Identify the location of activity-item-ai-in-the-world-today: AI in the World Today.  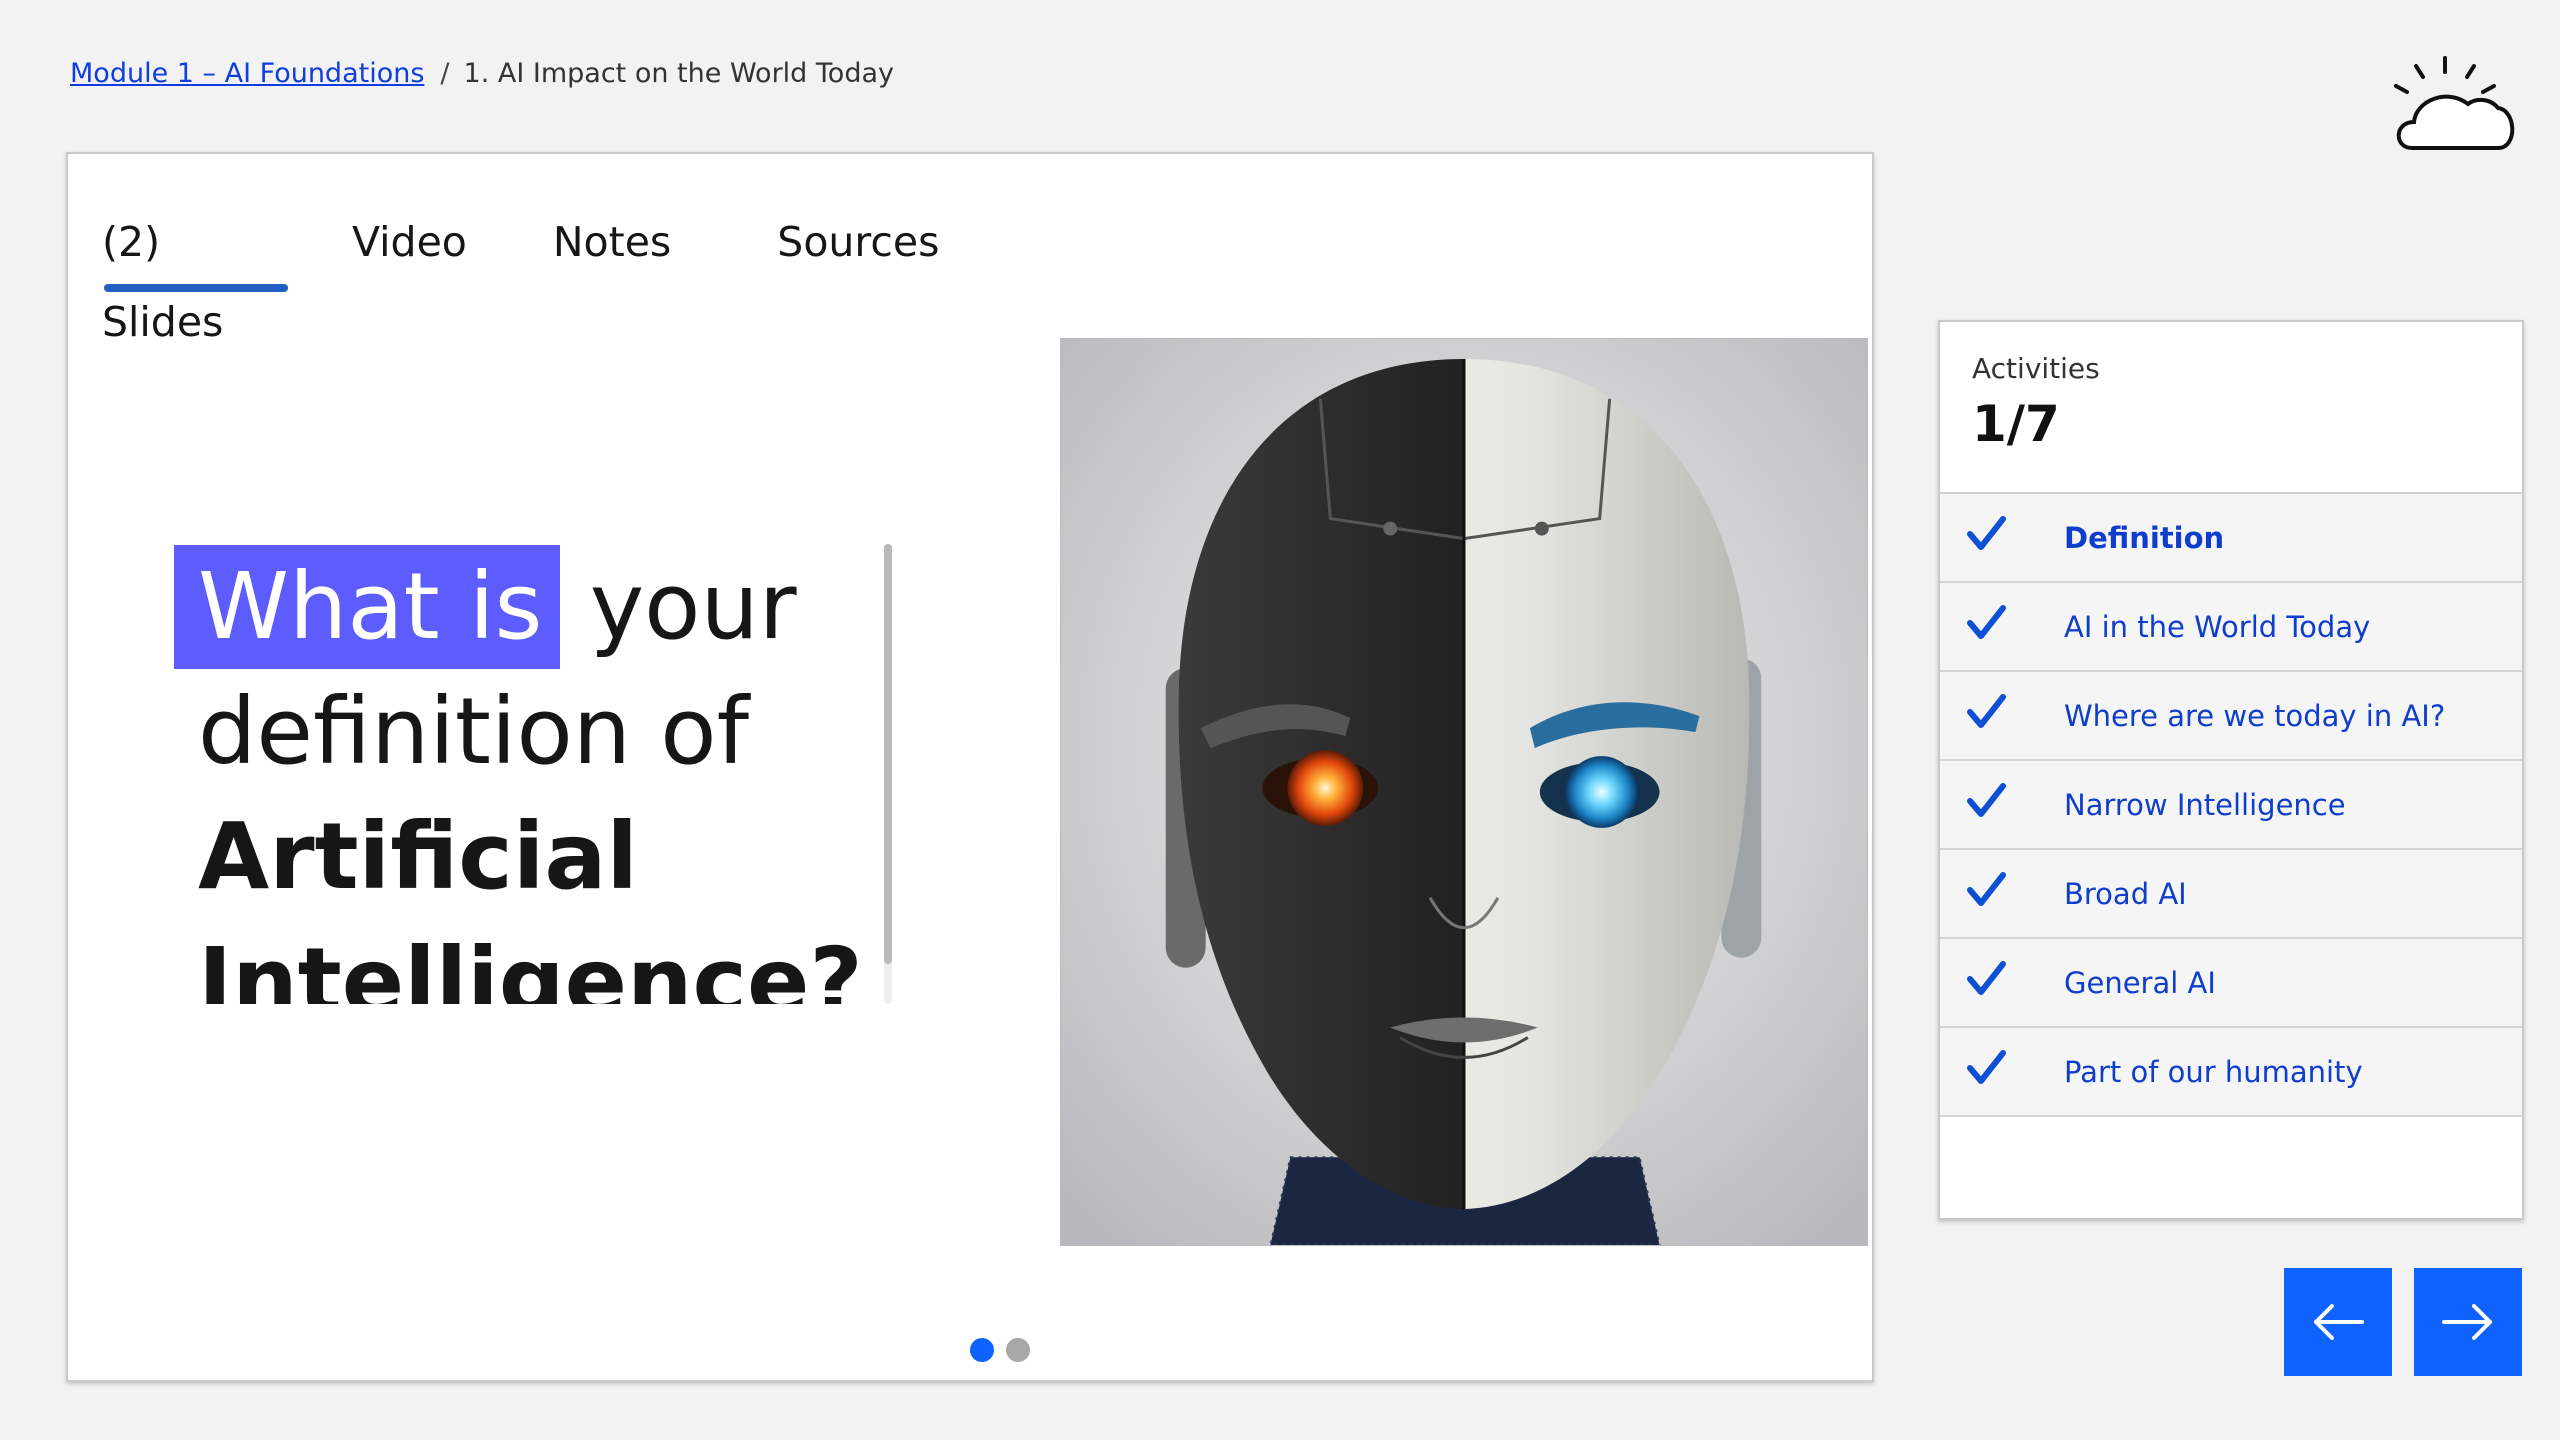
(2231, 627).